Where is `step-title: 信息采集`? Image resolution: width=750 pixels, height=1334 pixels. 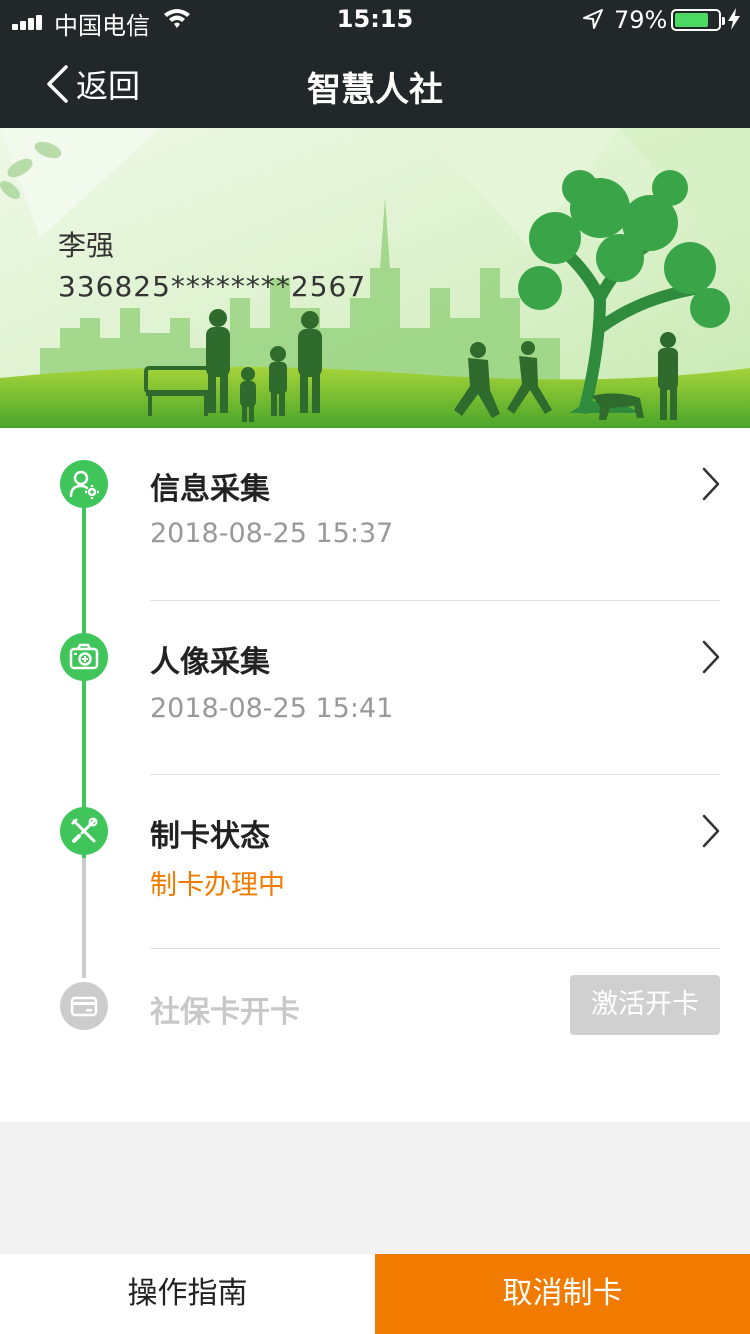 step-title: 信息采集 is located at coordinates (210, 489).